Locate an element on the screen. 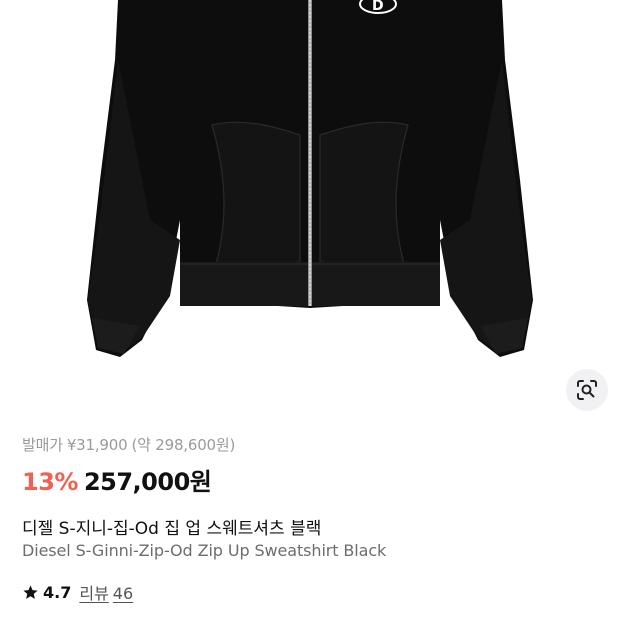 The width and height of the screenshot is (620, 620). current-price: 257,000원 is located at coordinates (147, 482).